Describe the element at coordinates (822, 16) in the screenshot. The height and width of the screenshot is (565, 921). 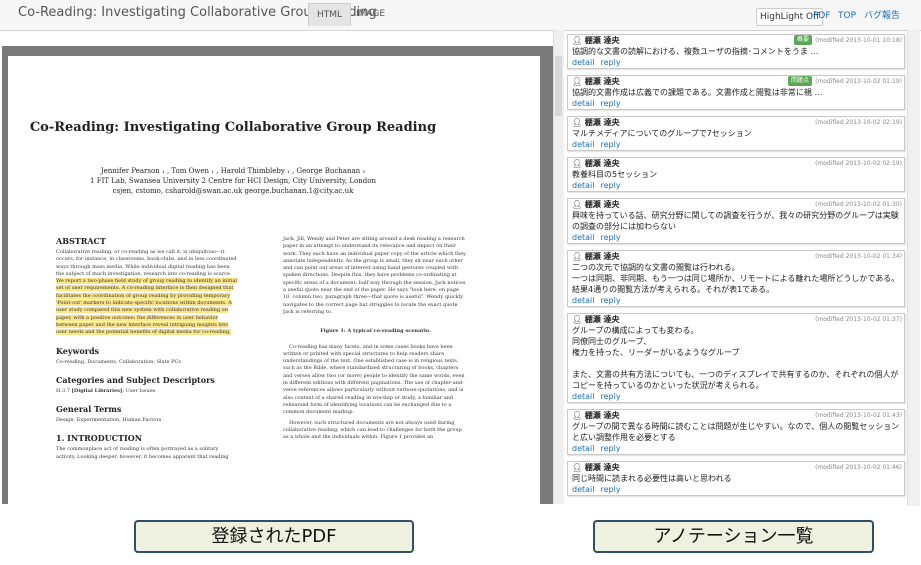
I see `pdf-link: PDF` at that location.